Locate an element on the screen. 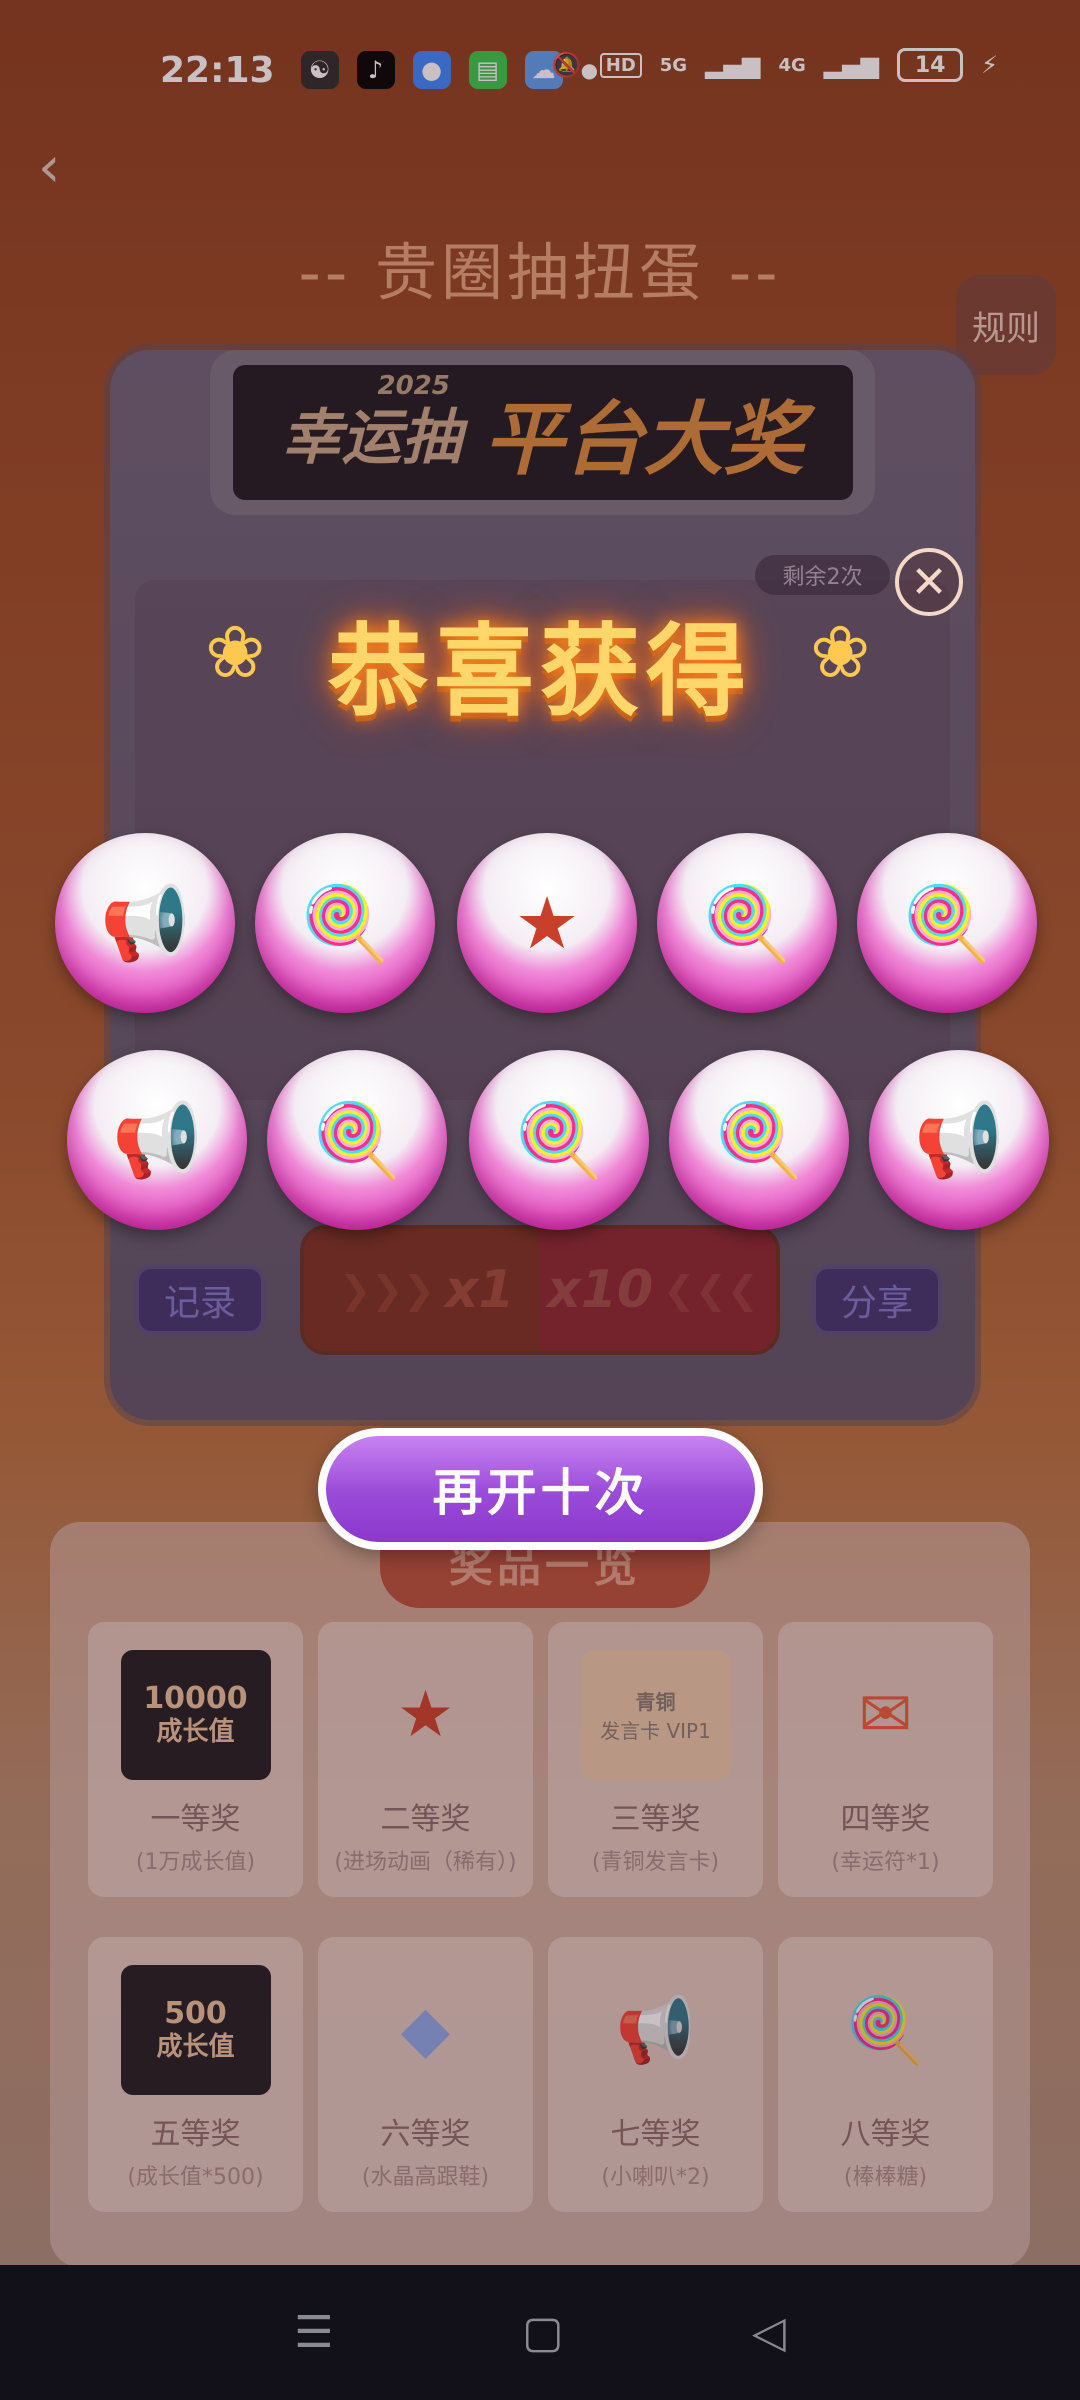 The height and width of the screenshot is (2400, 1080). draw-ten-again-button: 再开十次 is located at coordinates (540, 1489).